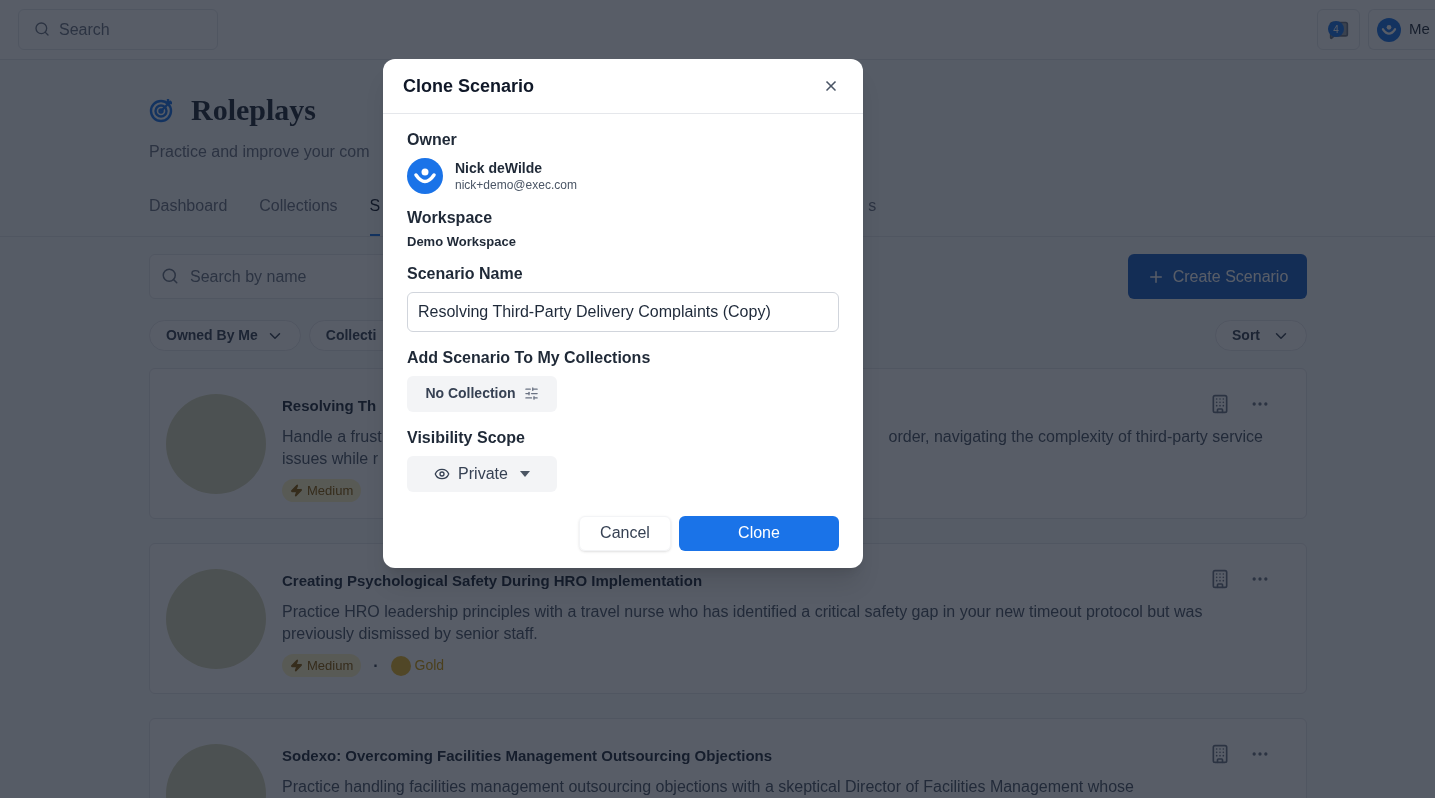  What do you see at coordinates (482, 473) in the screenshot?
I see `visibility-dropdown: Private` at bounding box center [482, 473].